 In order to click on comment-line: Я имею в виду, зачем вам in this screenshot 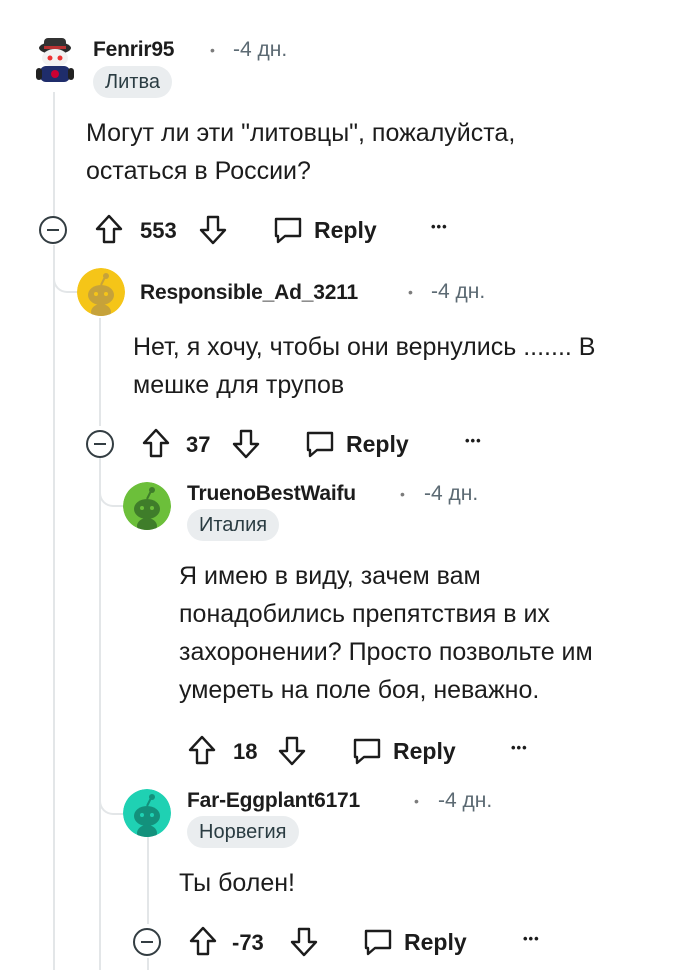, I will do `click(330, 576)`.